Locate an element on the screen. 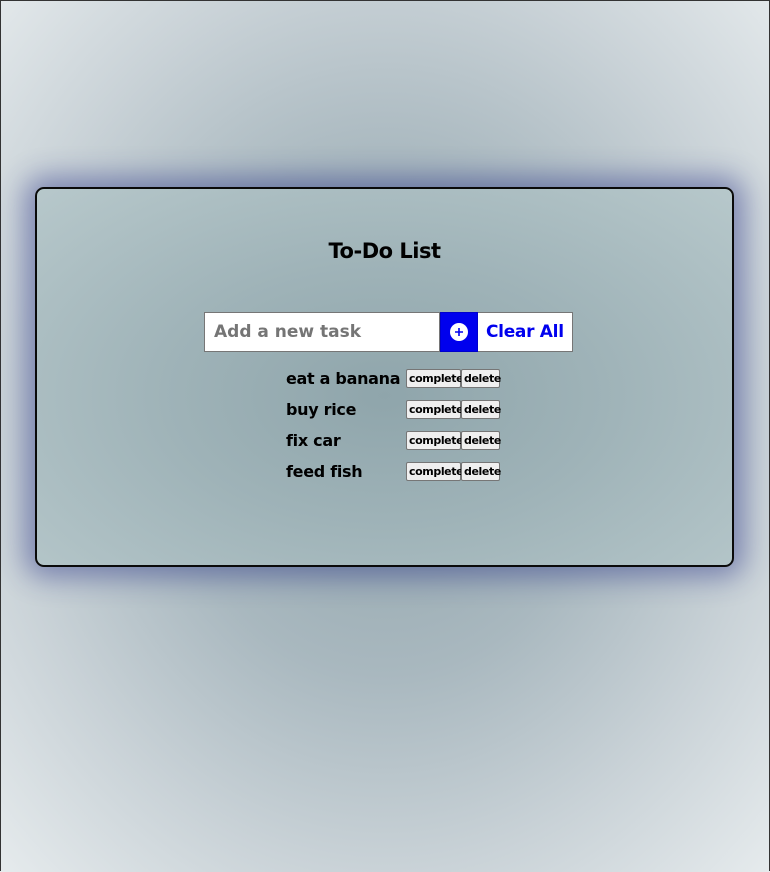  task-text: buy rice is located at coordinates (321, 409).